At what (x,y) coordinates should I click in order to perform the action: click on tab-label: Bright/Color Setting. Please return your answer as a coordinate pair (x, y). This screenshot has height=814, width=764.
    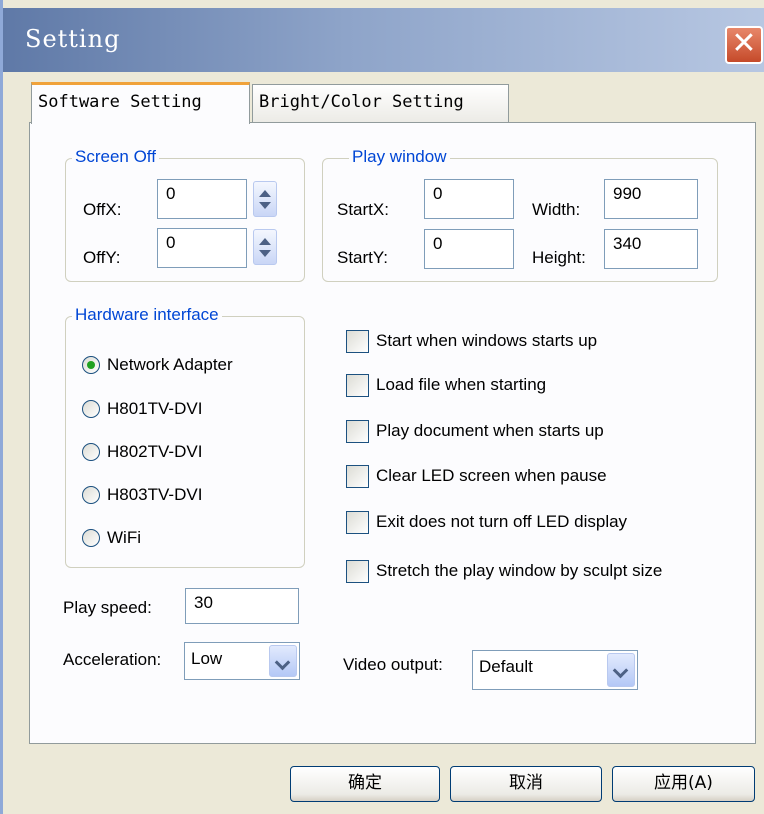
    Looking at the image, I should click on (361, 102).